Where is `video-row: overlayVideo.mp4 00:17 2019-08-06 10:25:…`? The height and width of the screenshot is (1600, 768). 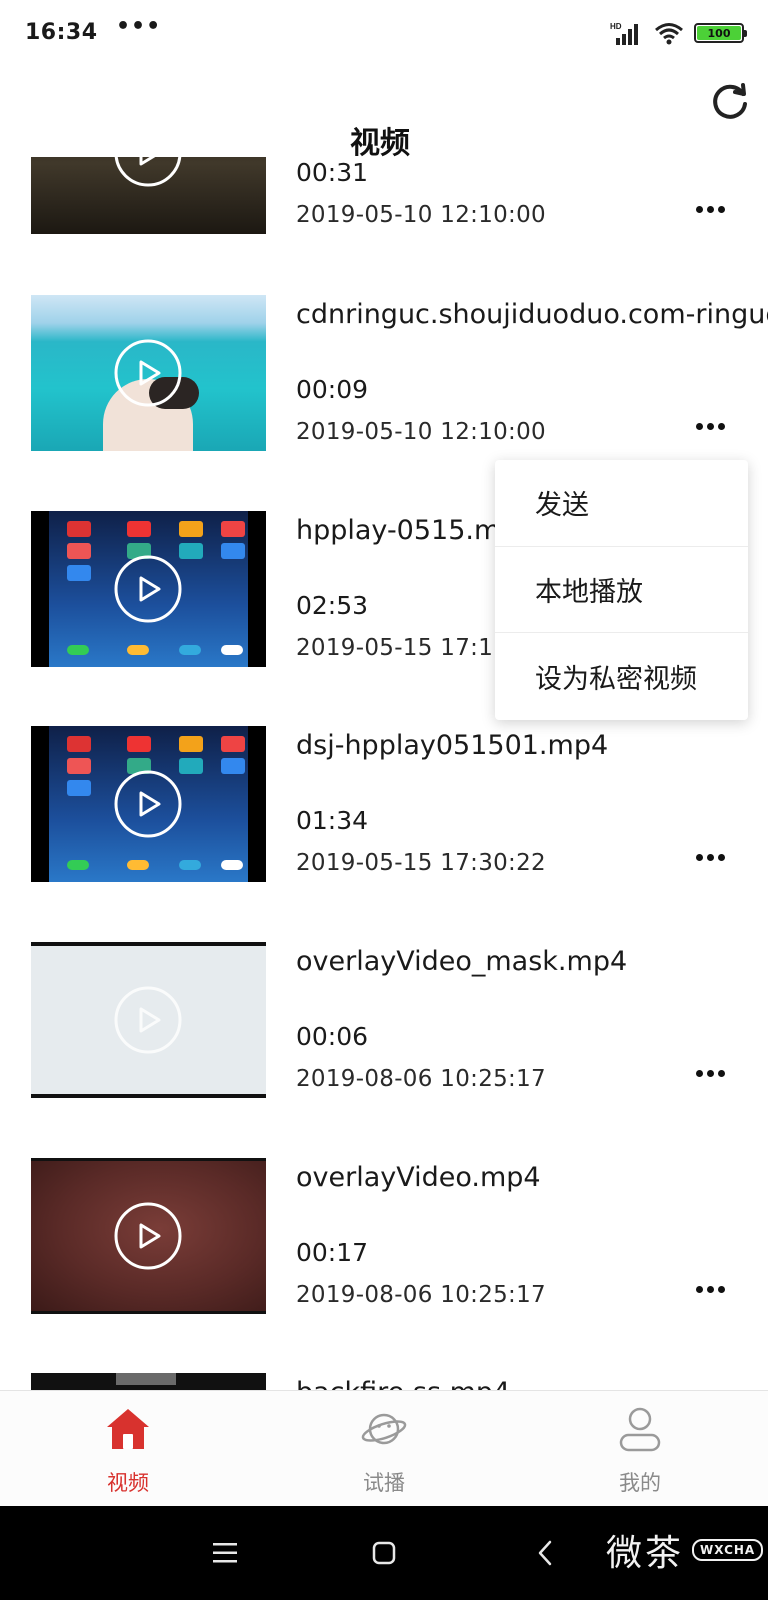
video-row: overlayVideo.mp4 00:17 2019-08-06 10:25:… is located at coordinates (384, 1266).